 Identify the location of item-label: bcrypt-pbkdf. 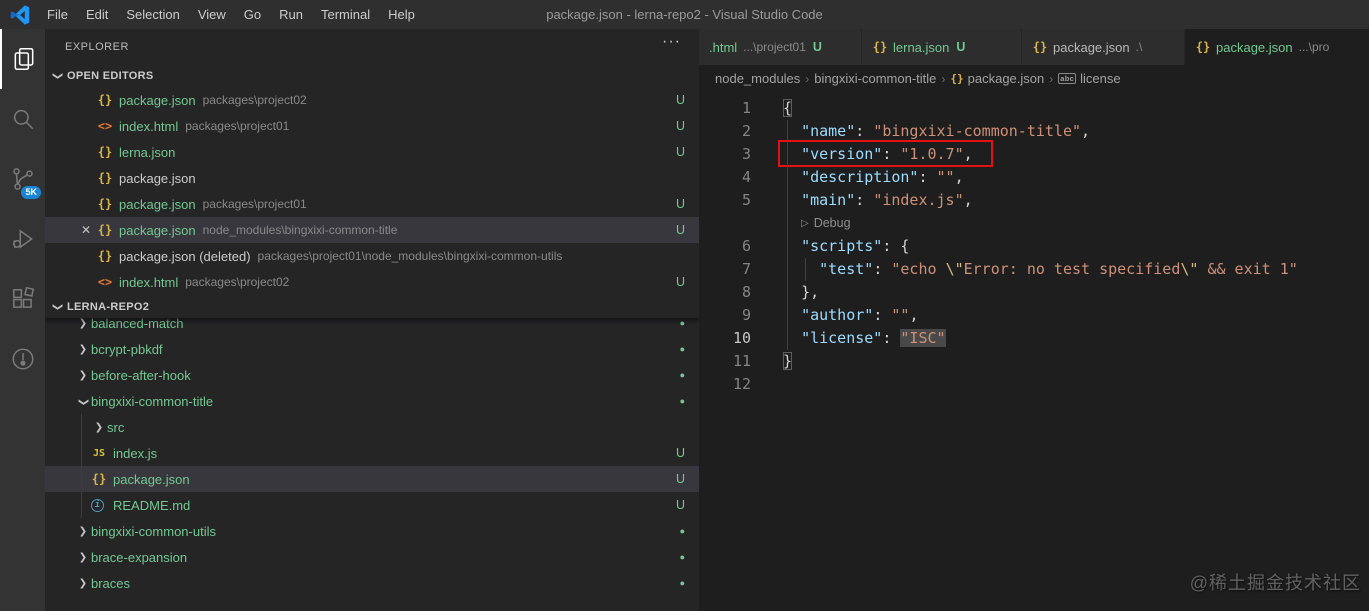
(127, 349).